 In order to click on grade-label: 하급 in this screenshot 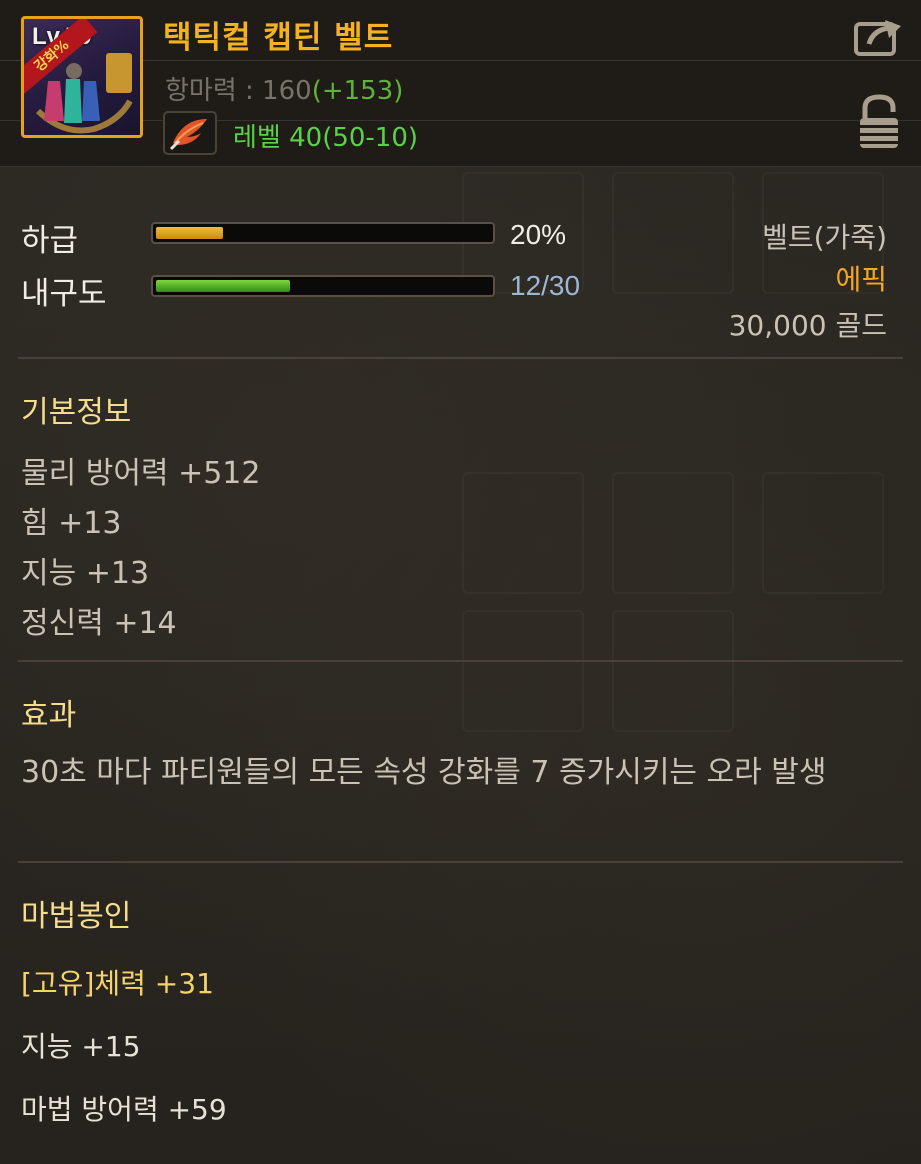, I will do `click(50, 241)`.